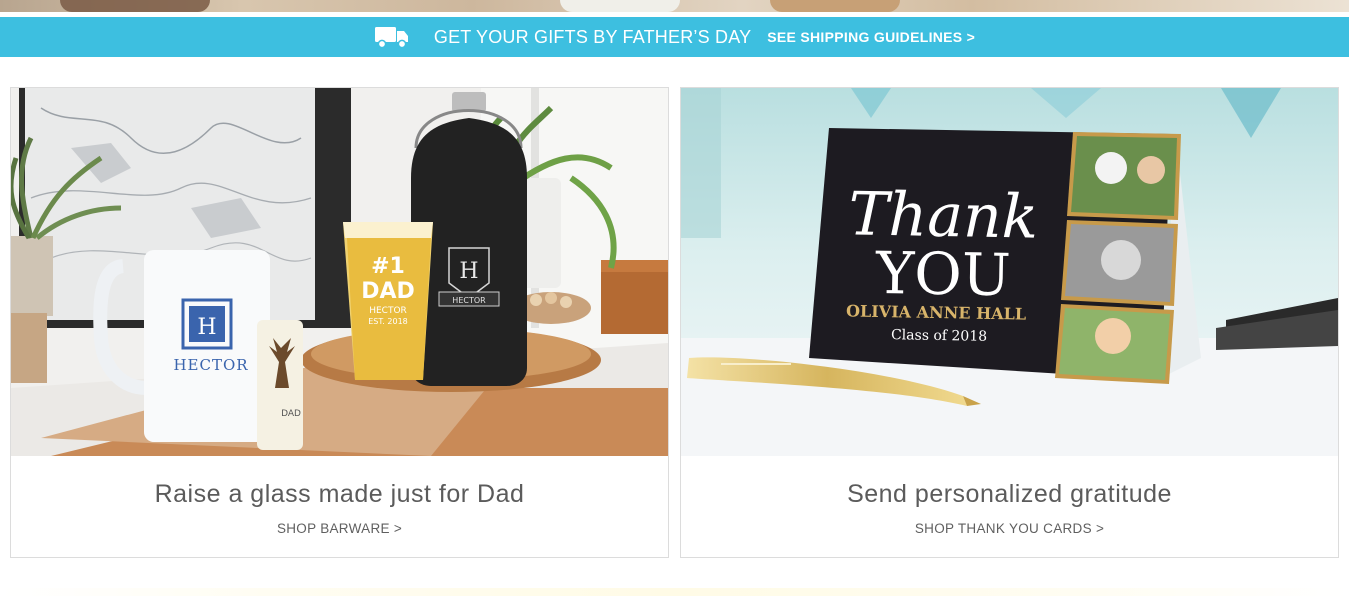 The height and width of the screenshot is (596, 1349). Describe the element at coordinates (206, 327) in the screenshot. I see `mug-monogram: H` at that location.